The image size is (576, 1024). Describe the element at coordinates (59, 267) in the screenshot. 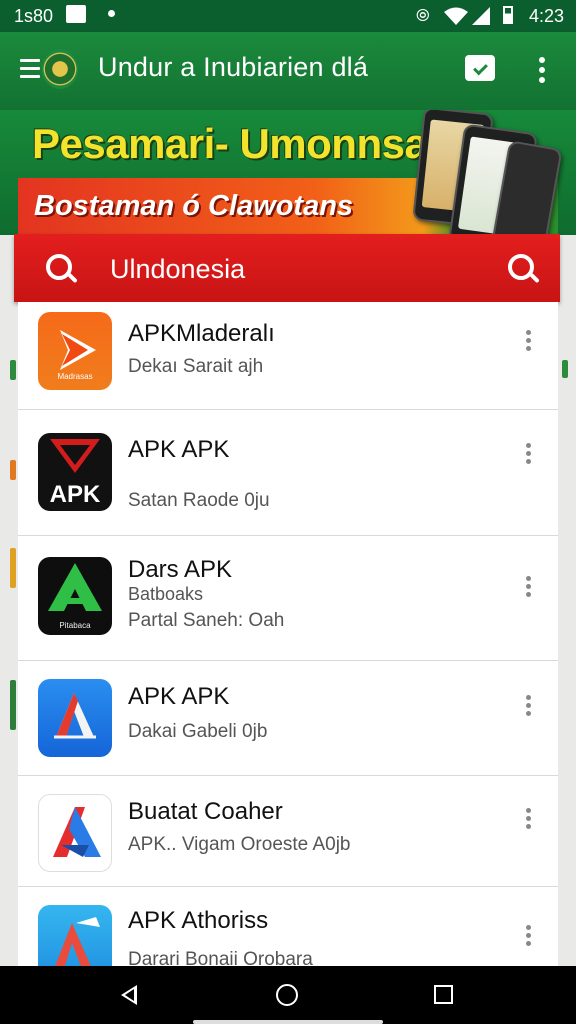

I see `search-icon` at that location.